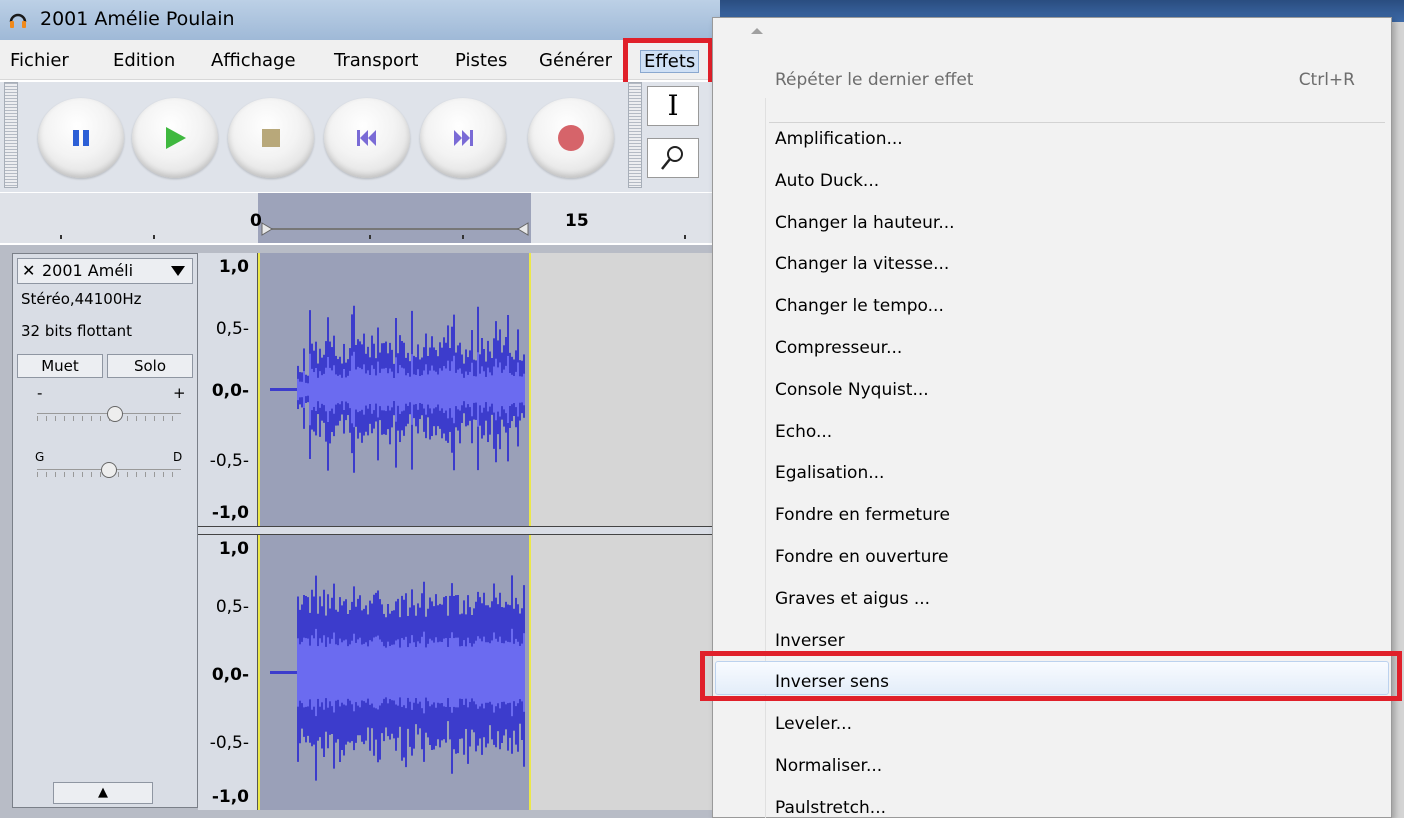 Image resolution: width=1404 pixels, height=818 pixels. I want to click on ruler-label-0: 0, so click(256, 221).